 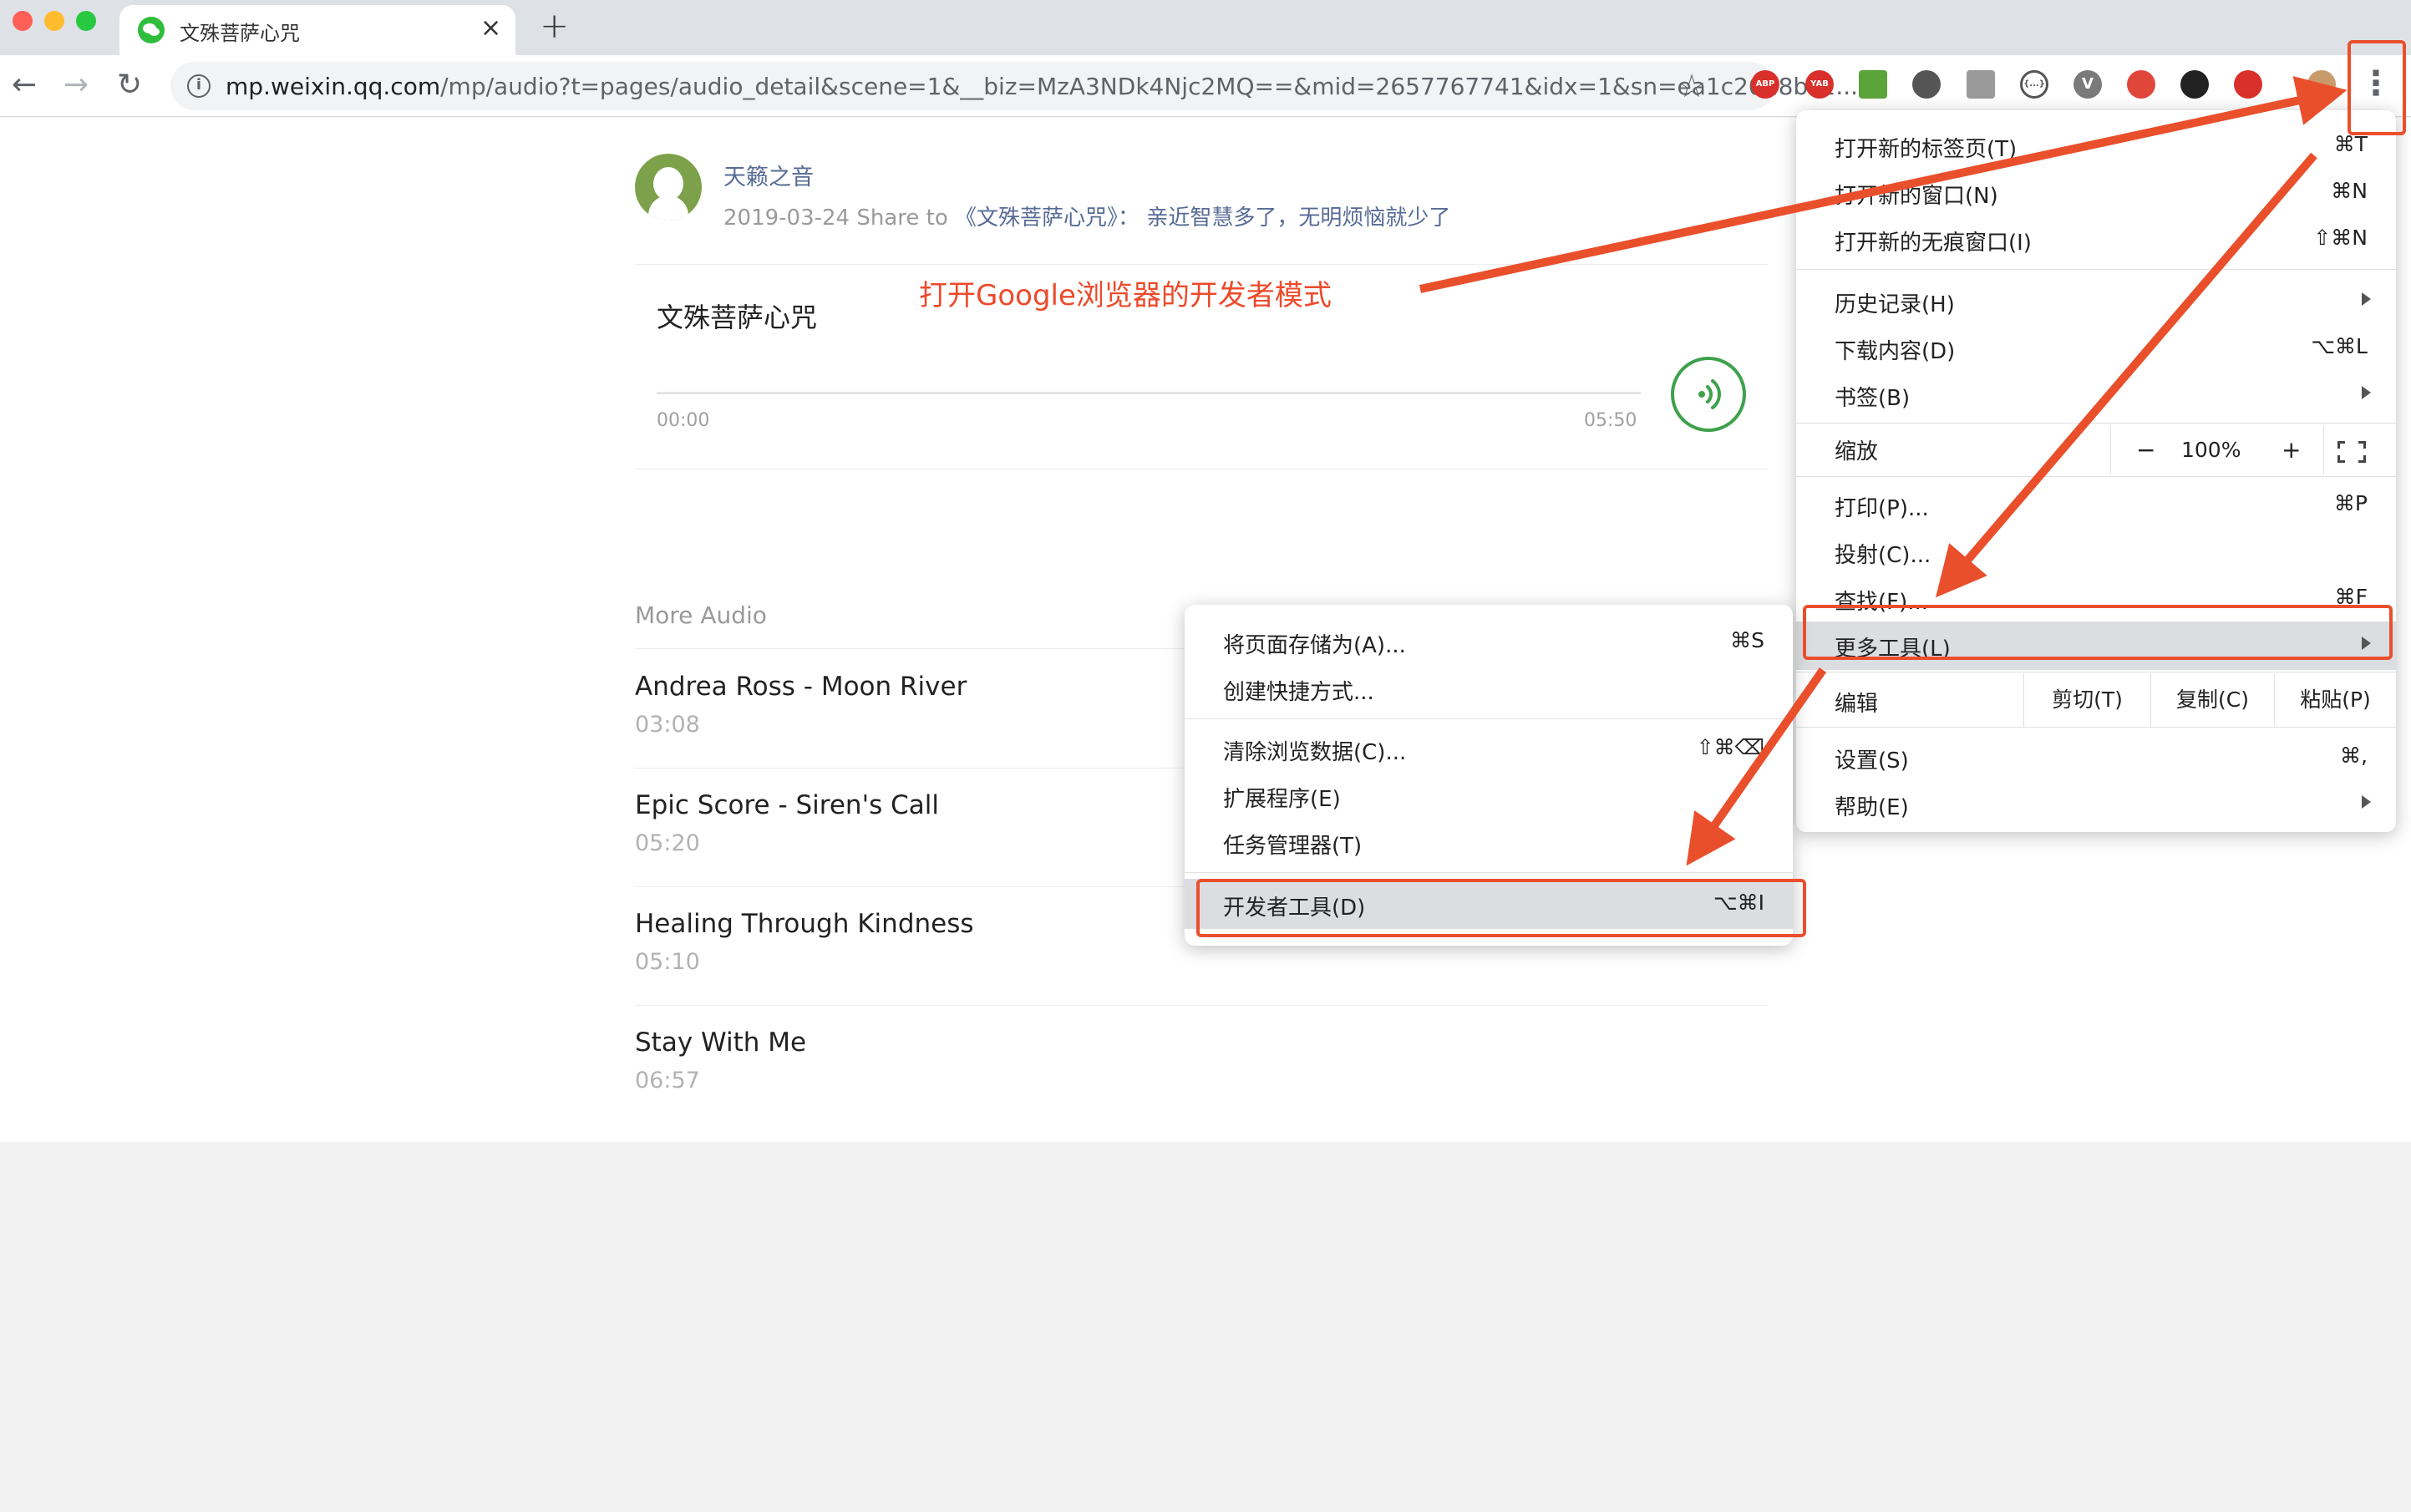 I want to click on zoom-in-button: +, so click(x=2291, y=450).